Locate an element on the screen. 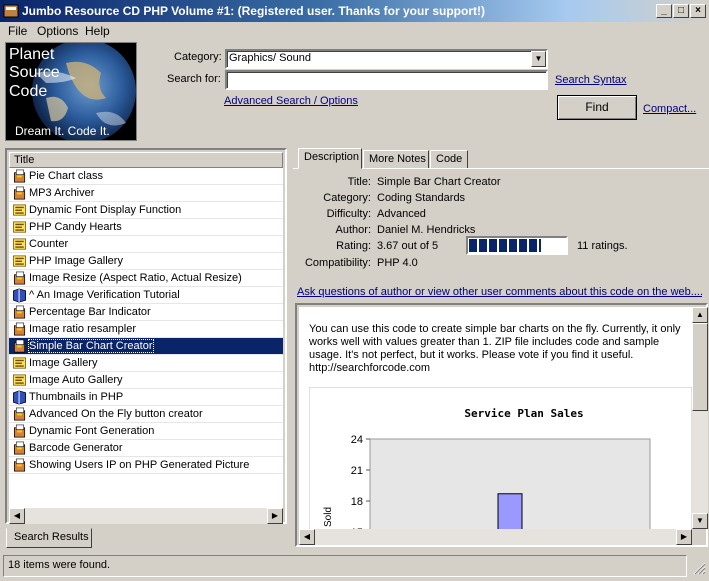 The width and height of the screenshot is (709, 581). category-select: Graphics/ Sound ▼ is located at coordinates (386, 59).